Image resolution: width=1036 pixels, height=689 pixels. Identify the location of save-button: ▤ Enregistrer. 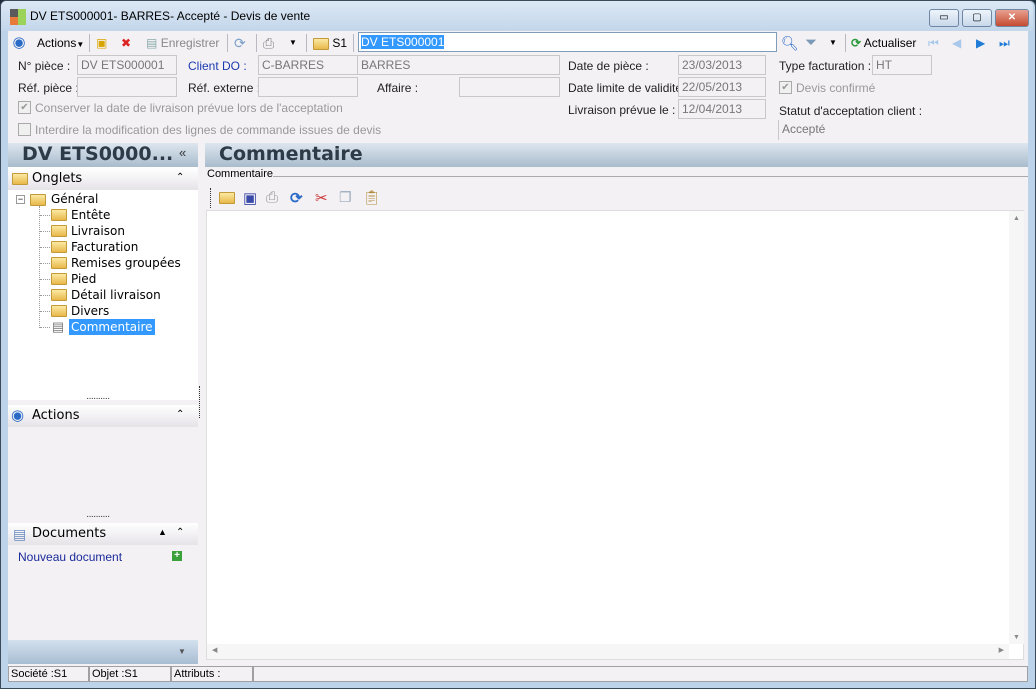
(182, 43).